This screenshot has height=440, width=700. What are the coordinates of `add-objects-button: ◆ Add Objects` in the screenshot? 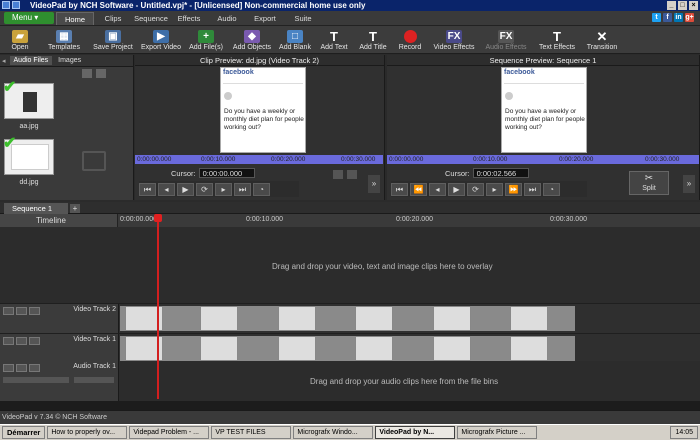 It's located at (252, 39).